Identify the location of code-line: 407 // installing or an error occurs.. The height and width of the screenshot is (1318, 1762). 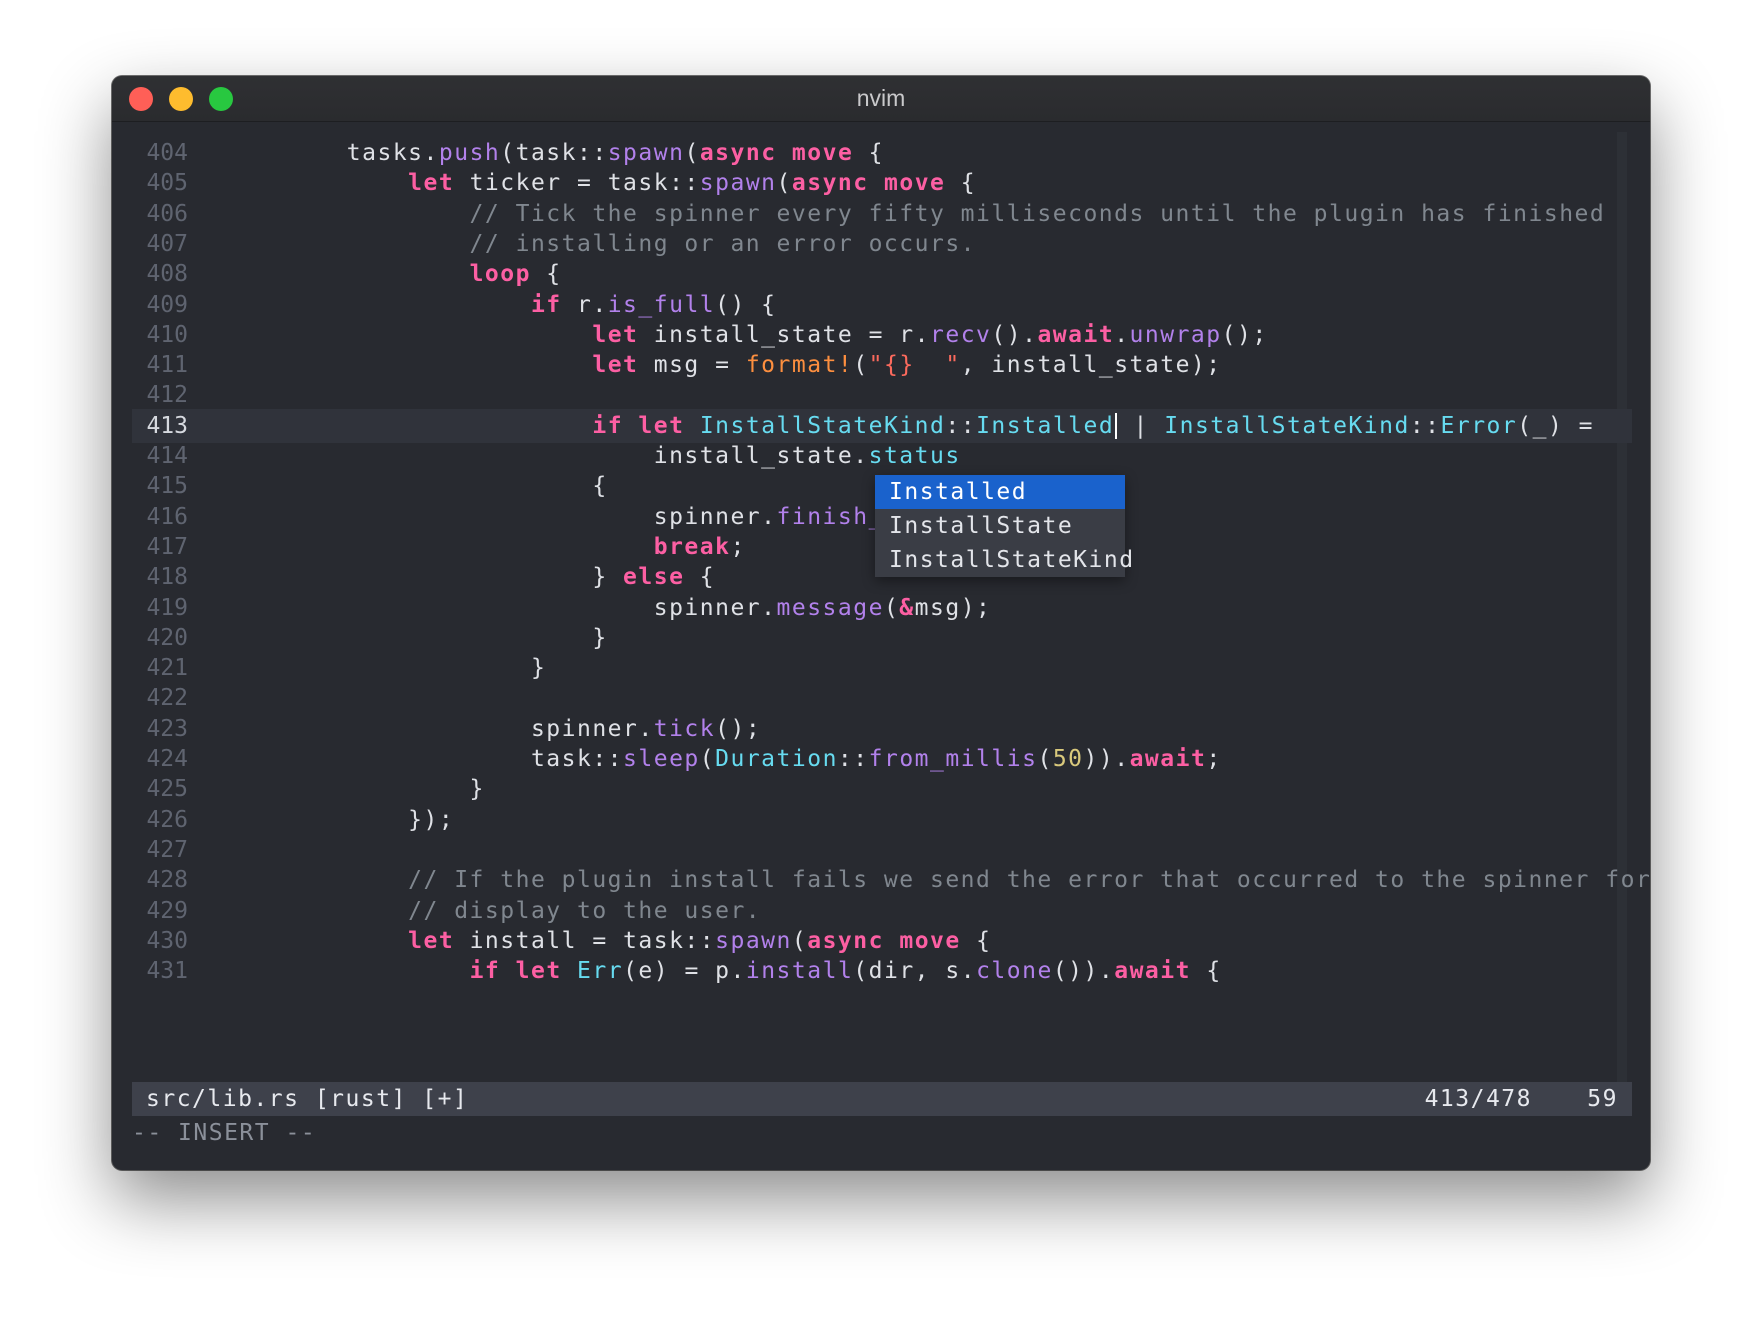
(882, 244).